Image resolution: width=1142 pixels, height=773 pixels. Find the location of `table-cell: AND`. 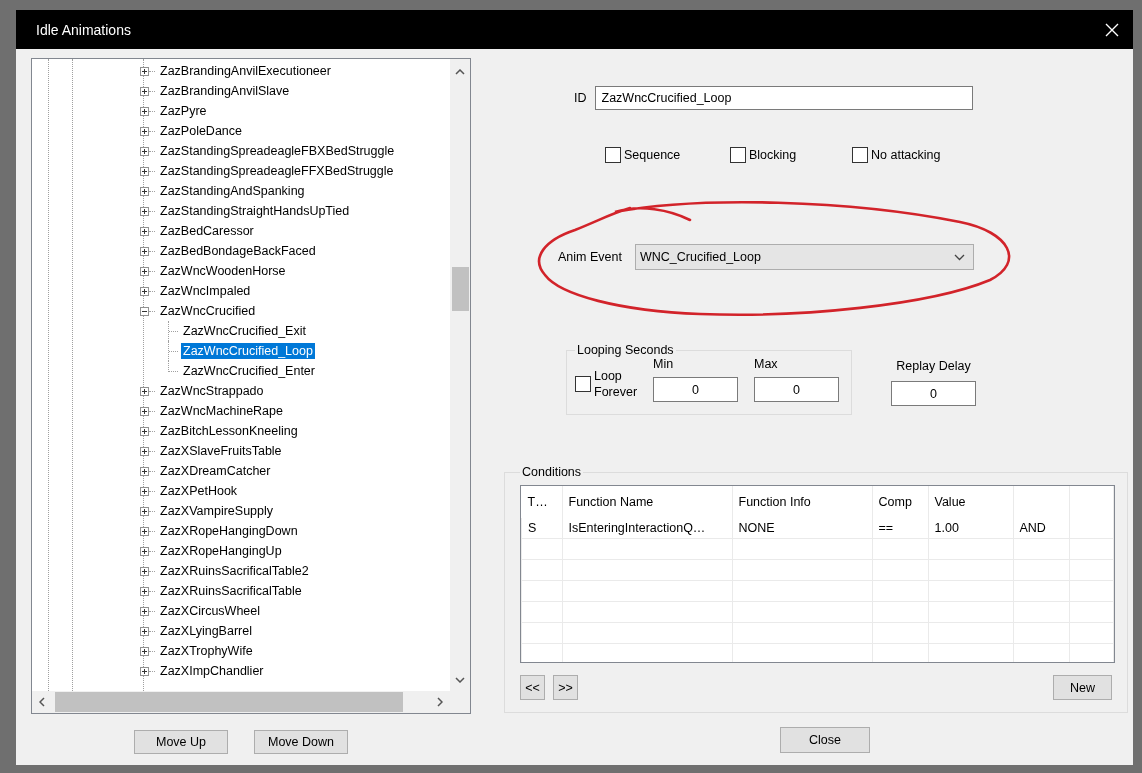

table-cell: AND is located at coordinates (1041, 528).